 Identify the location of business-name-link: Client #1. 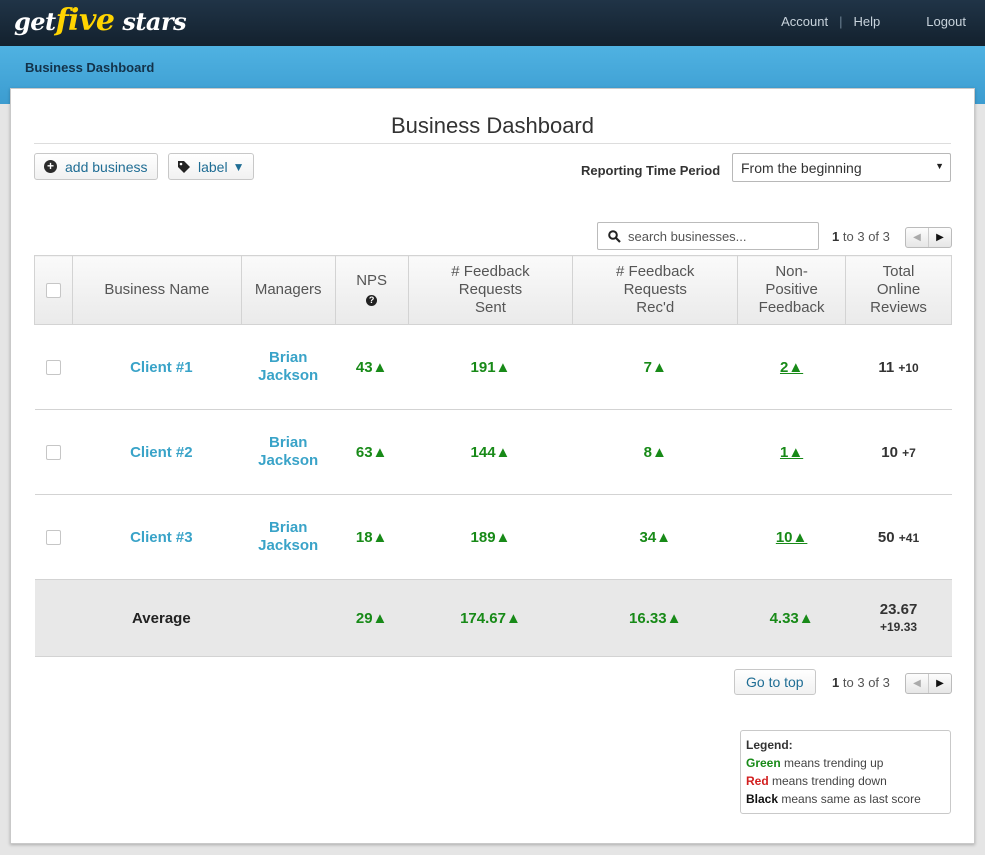
(157, 367).